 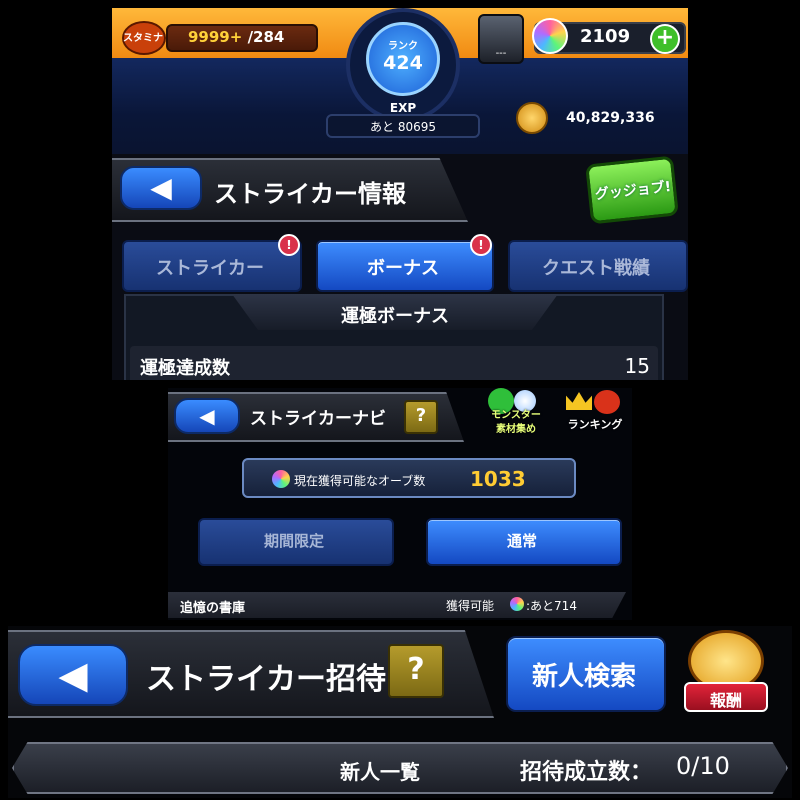 What do you see at coordinates (703, 766) in the screenshot?
I see `invite-count-value: 0/10` at bounding box center [703, 766].